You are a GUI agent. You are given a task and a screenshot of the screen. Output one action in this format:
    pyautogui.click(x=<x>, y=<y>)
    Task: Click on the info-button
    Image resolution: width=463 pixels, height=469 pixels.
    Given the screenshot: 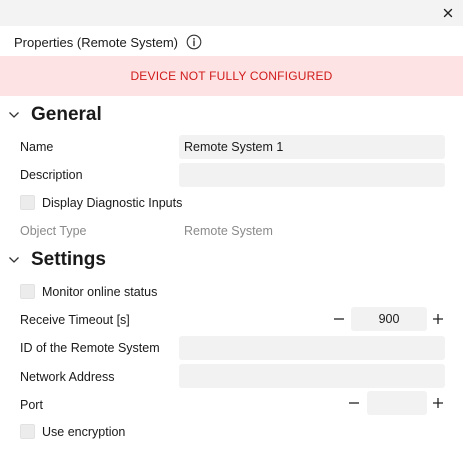 What is the action you would take?
    pyautogui.click(x=194, y=42)
    